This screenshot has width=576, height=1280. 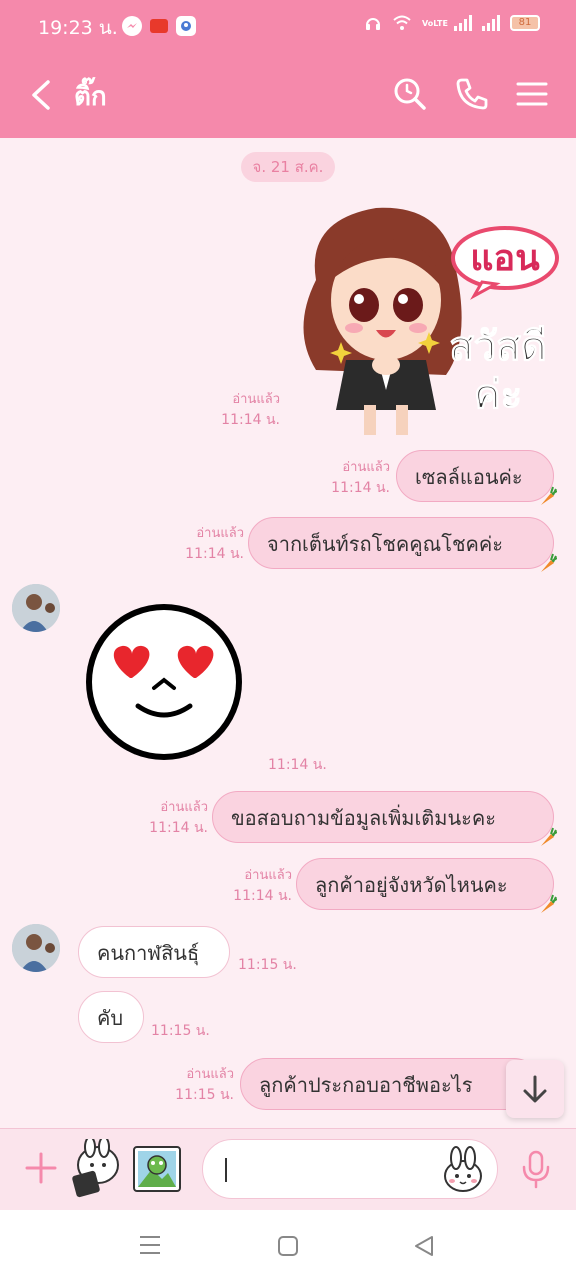 I want to click on sticker-heart-eyes, so click(x=164, y=681).